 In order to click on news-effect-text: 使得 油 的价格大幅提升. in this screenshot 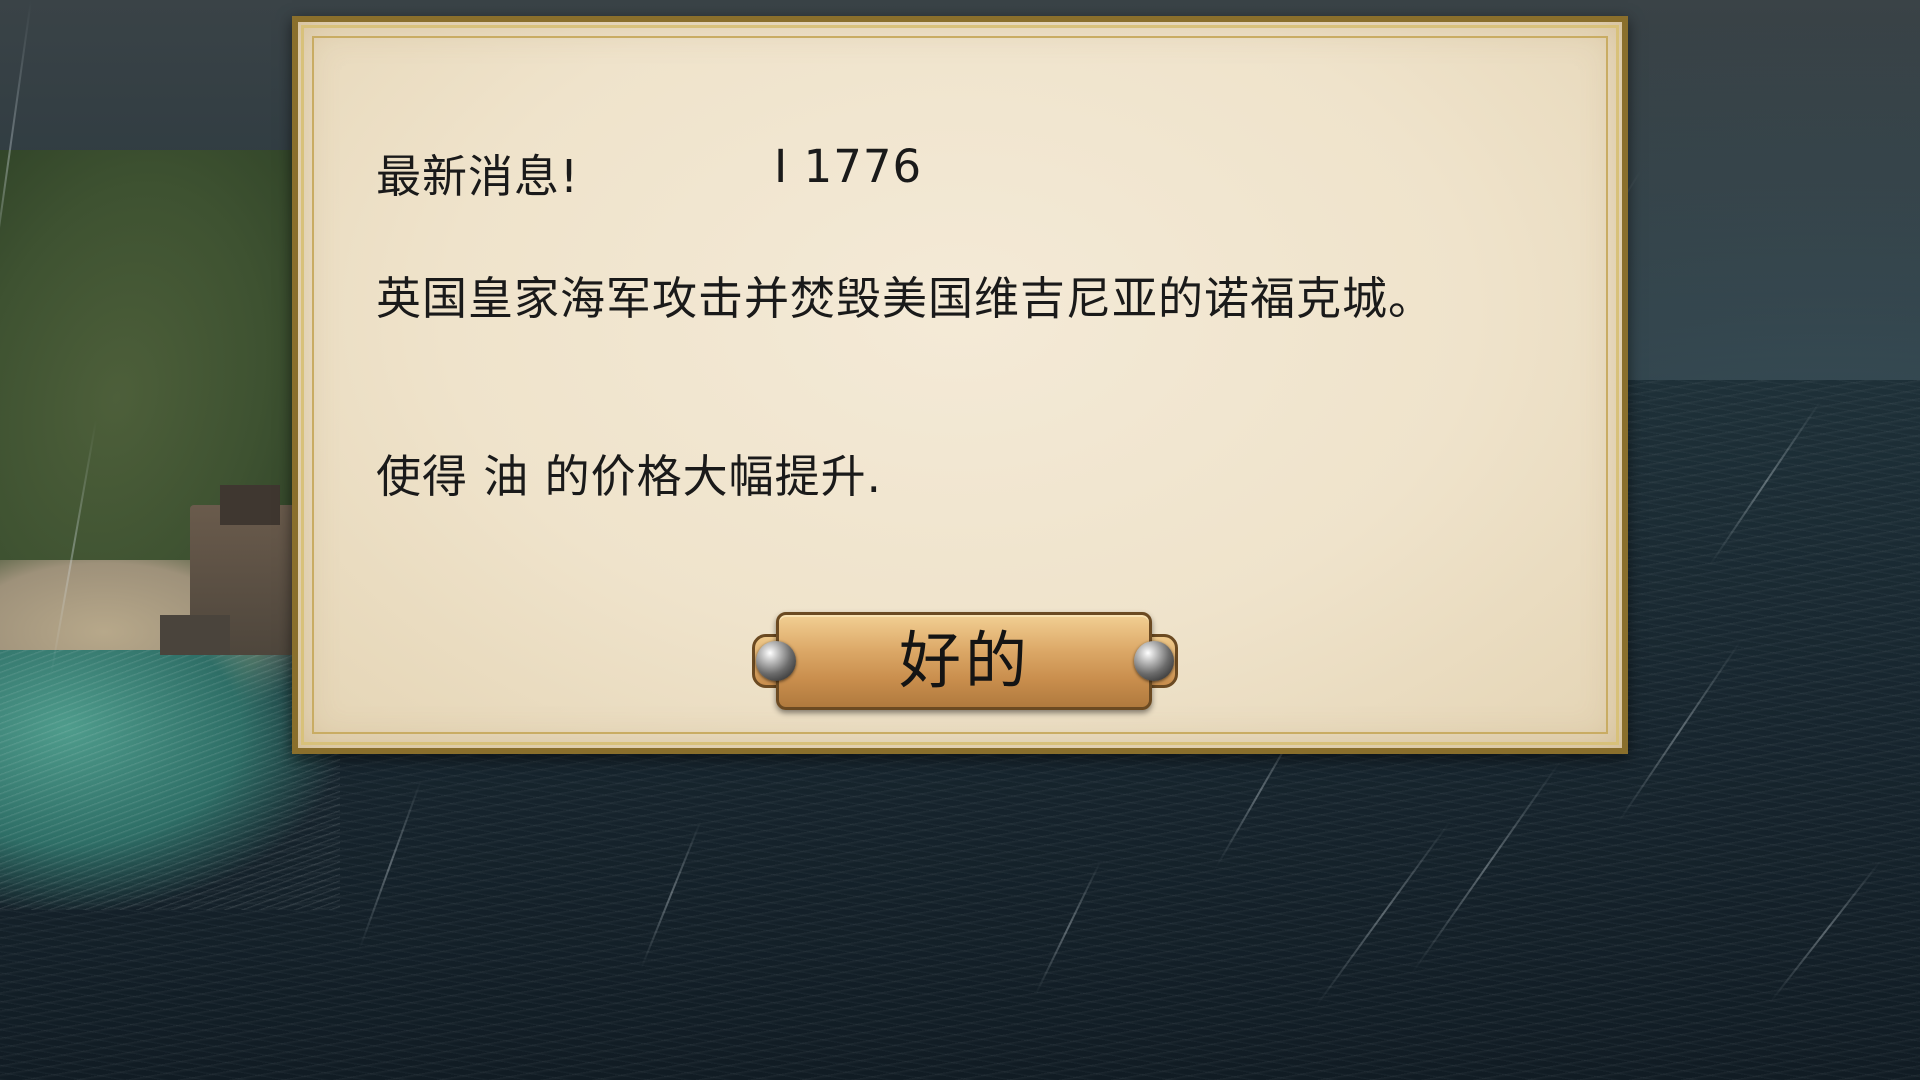, I will do `click(629, 476)`.